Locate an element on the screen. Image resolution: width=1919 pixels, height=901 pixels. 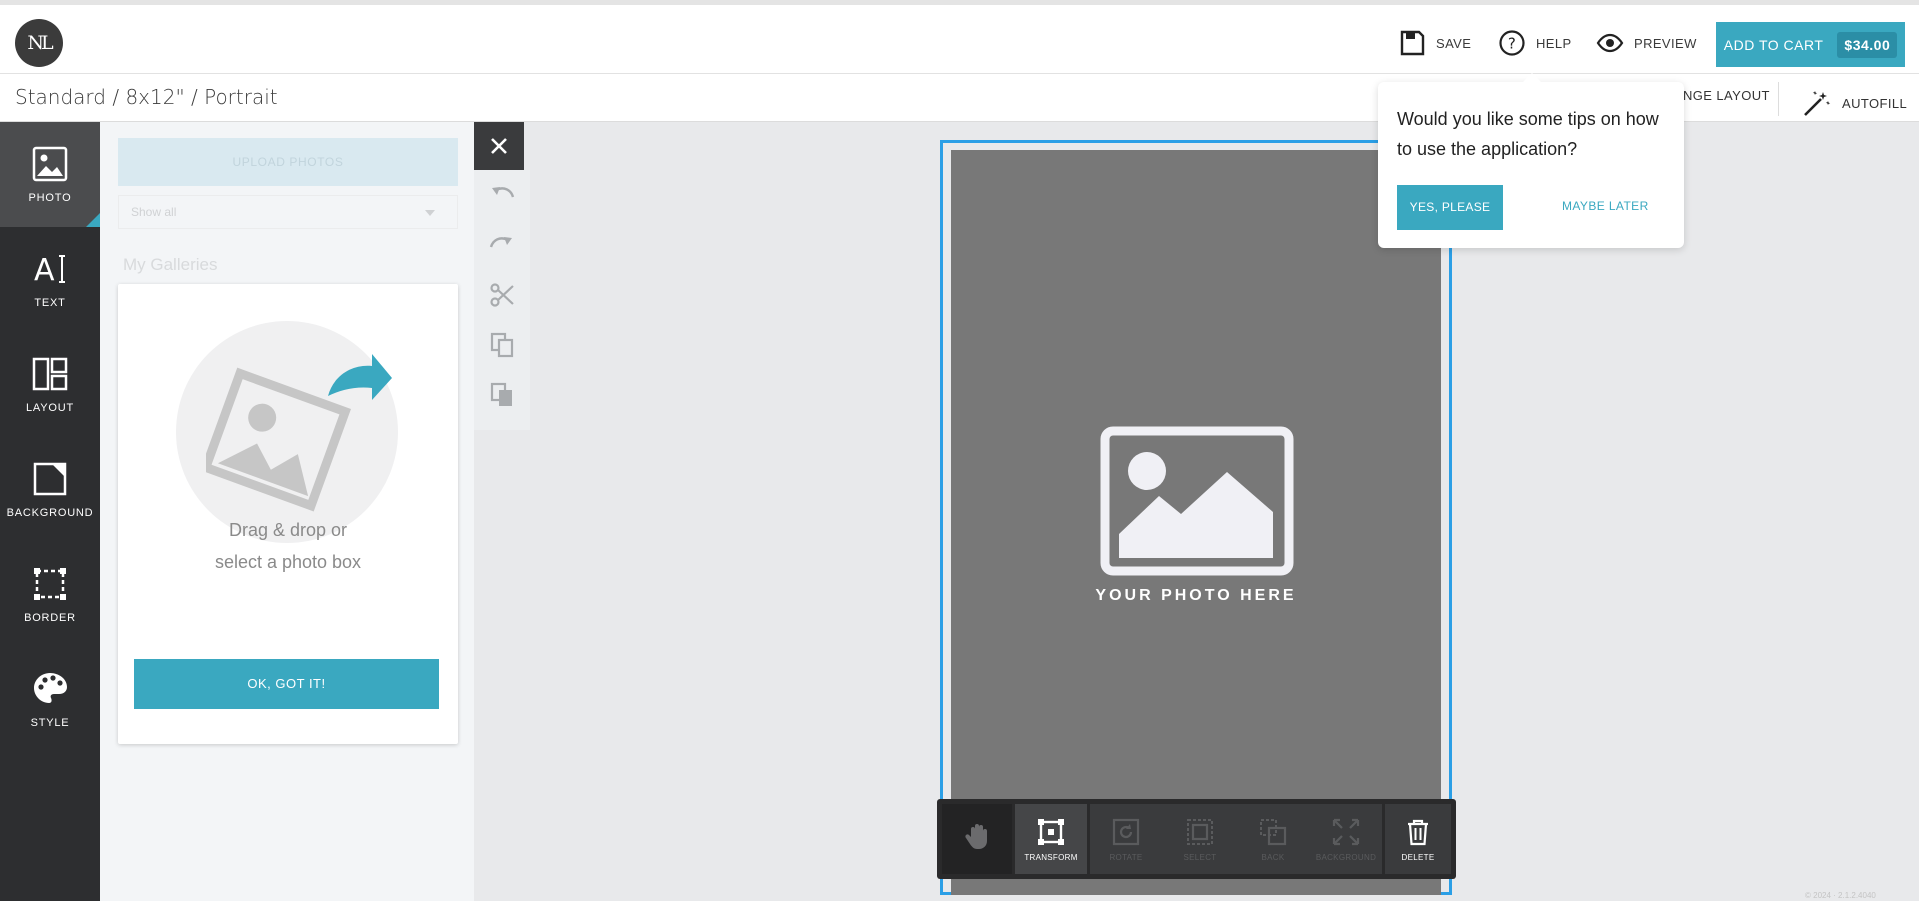
change-layout-label: NGE LAYOUT is located at coordinates (1726, 95).